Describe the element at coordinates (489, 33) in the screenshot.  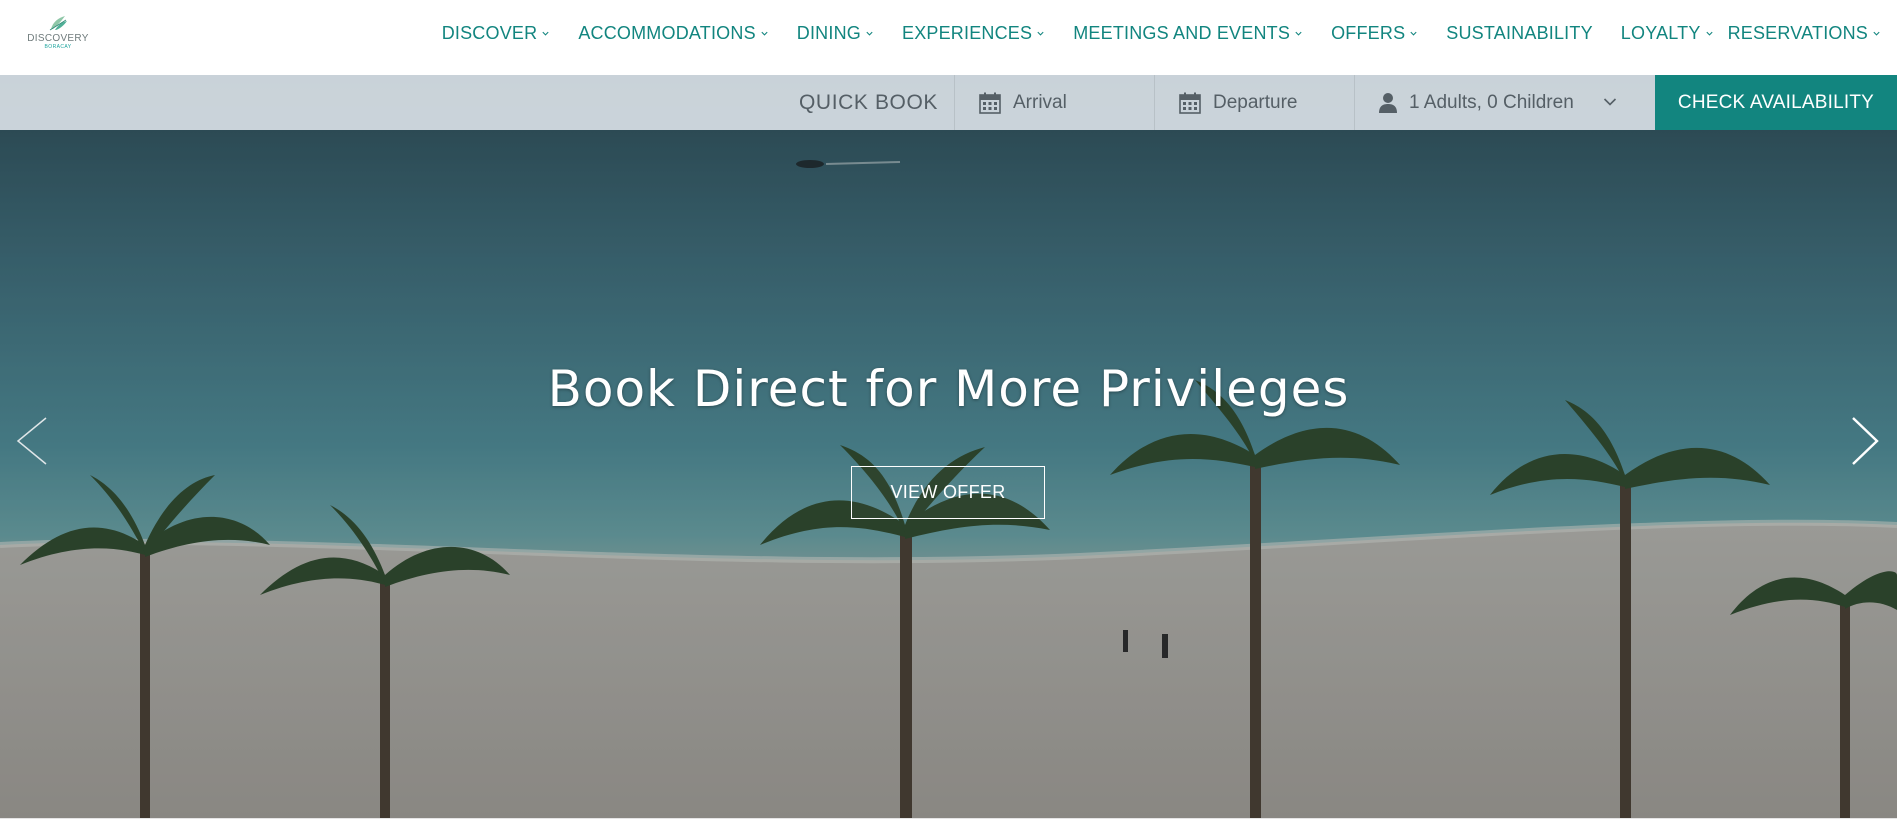
I see `nav-item-label: DISCOVER` at that location.